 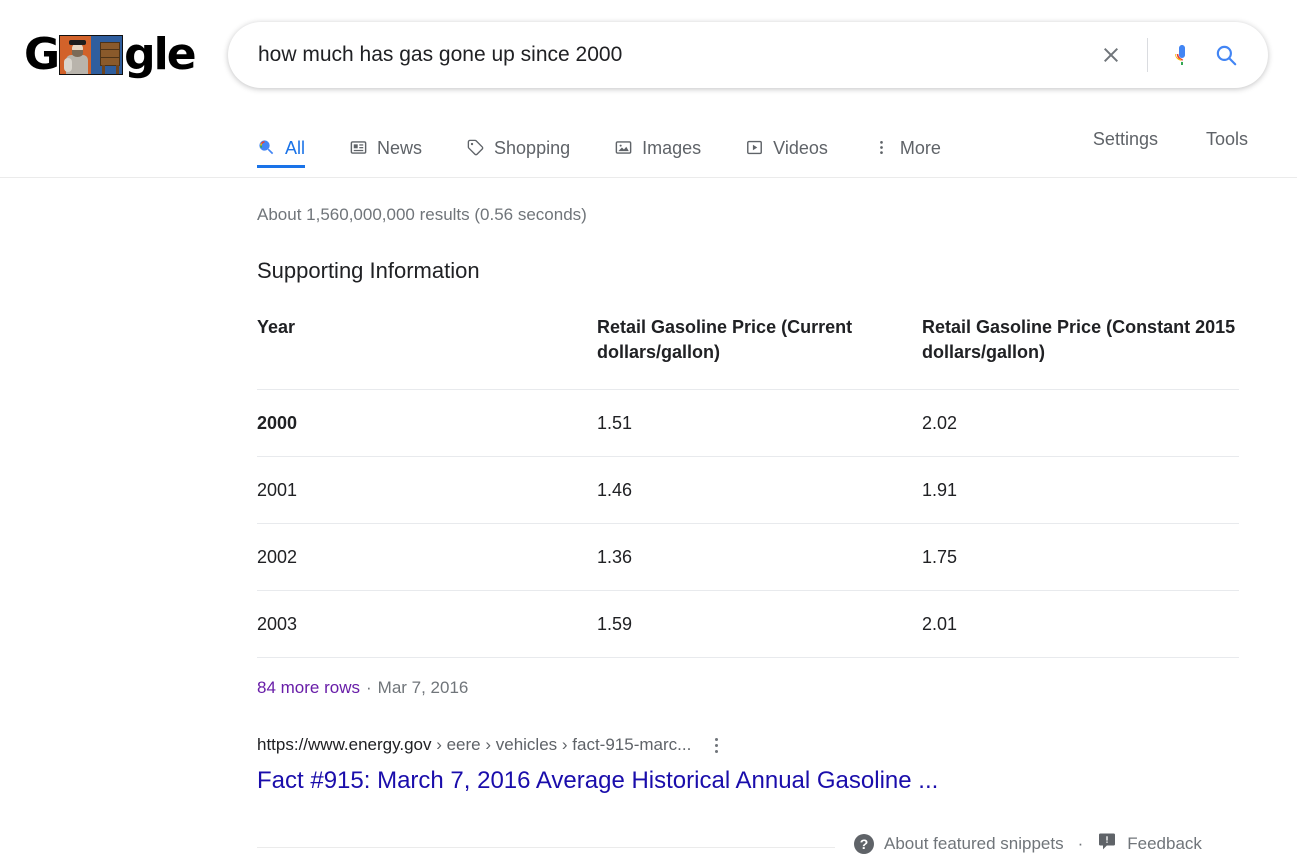 What do you see at coordinates (672, 147) in the screenshot?
I see `tab-label-images: Images` at bounding box center [672, 147].